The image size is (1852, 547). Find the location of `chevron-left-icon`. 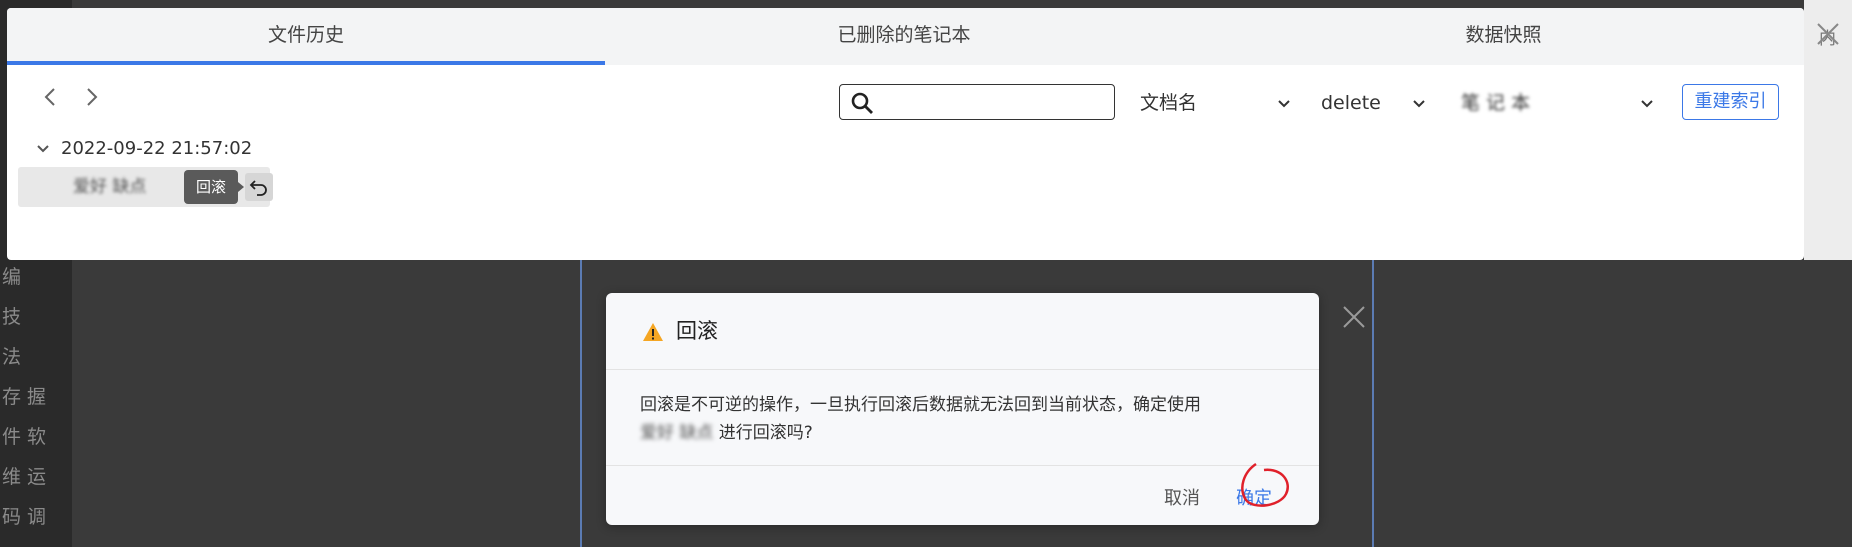

chevron-left-icon is located at coordinates (51, 97).